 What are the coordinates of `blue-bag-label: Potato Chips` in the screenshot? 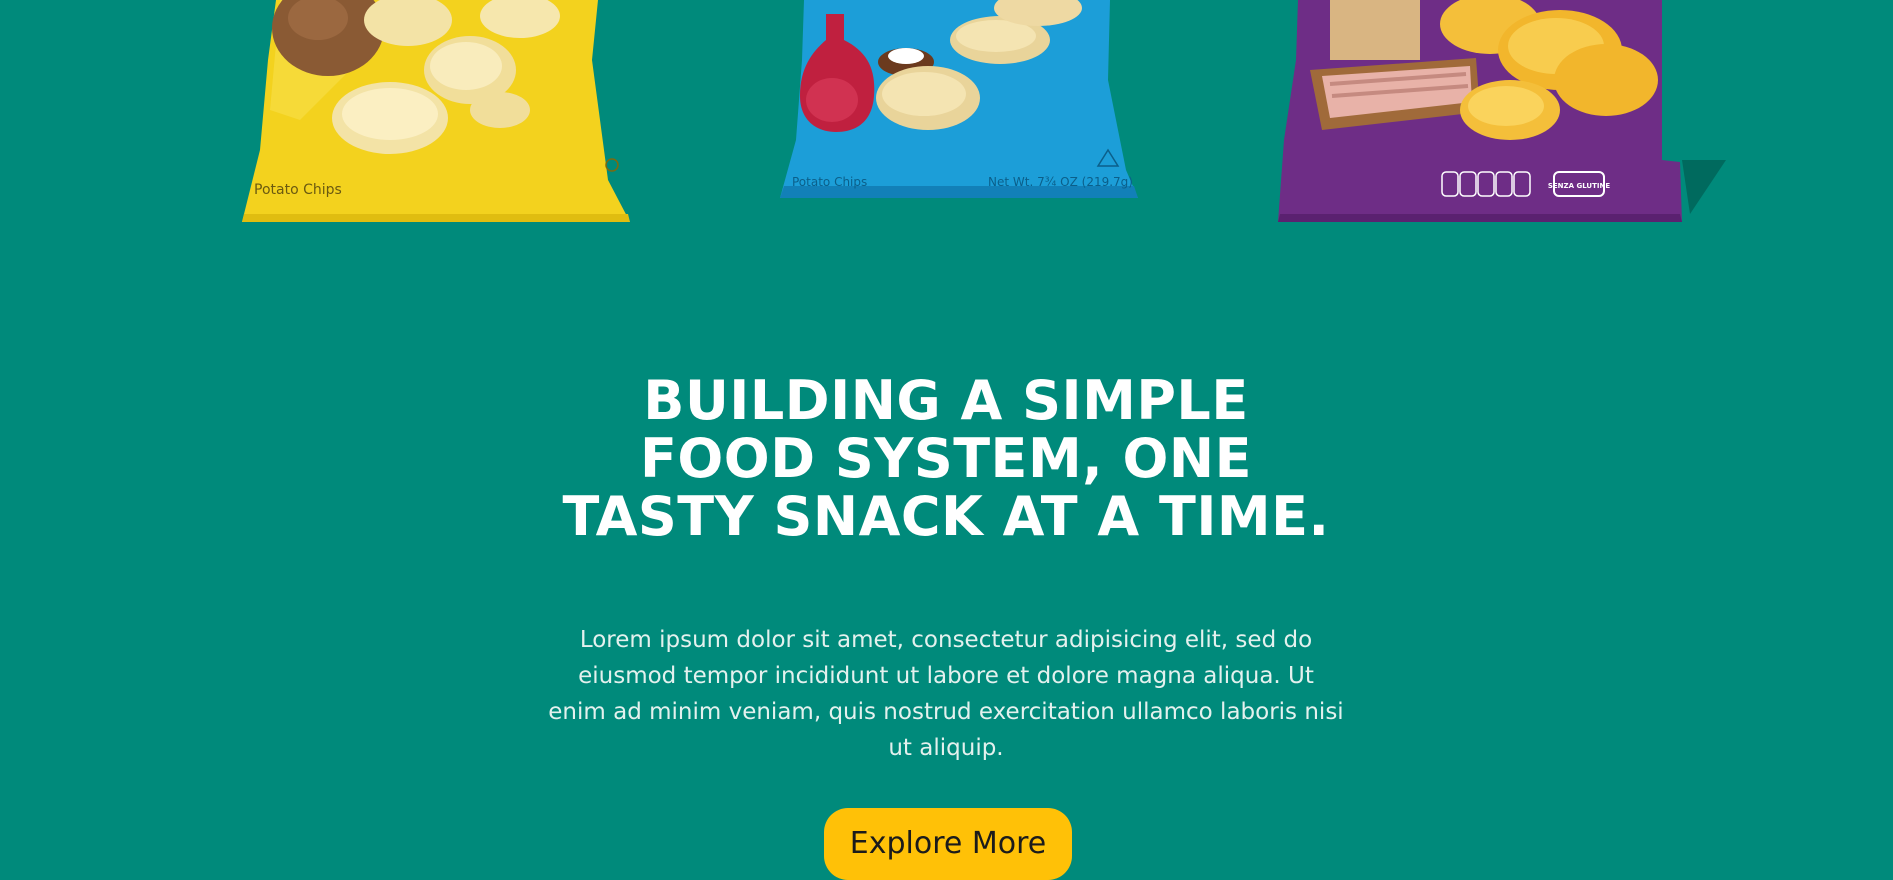 It's located at (829, 182).